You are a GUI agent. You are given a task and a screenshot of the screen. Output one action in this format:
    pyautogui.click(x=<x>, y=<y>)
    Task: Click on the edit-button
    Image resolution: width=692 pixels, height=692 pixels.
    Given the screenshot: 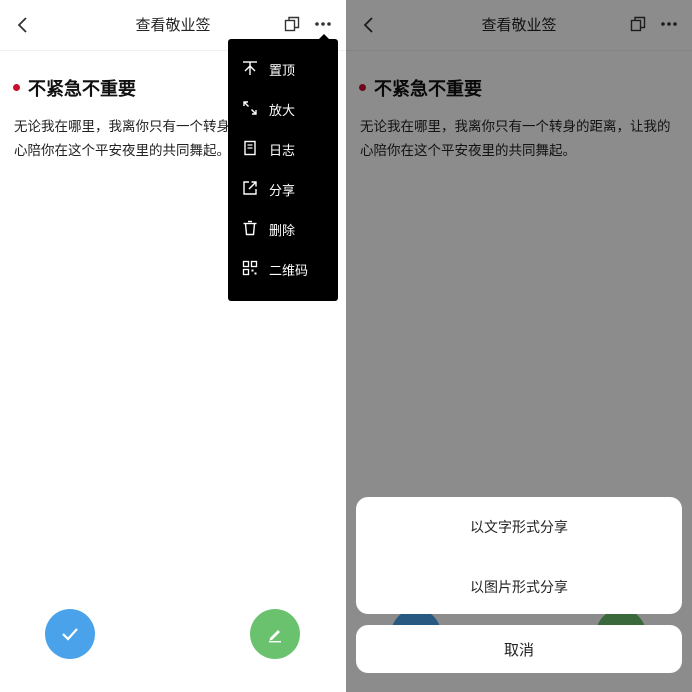 What is the action you would take?
    pyautogui.click(x=275, y=634)
    